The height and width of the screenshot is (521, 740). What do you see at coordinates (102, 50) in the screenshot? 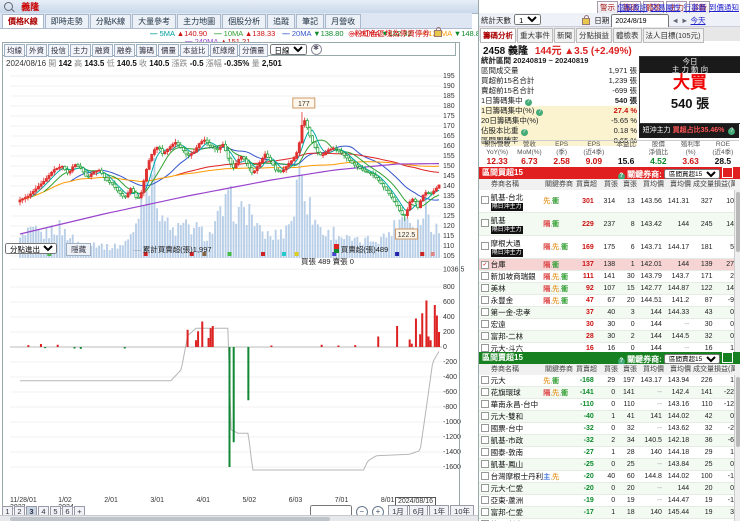
I see `toolbar-融資: 融資` at bounding box center [102, 50].